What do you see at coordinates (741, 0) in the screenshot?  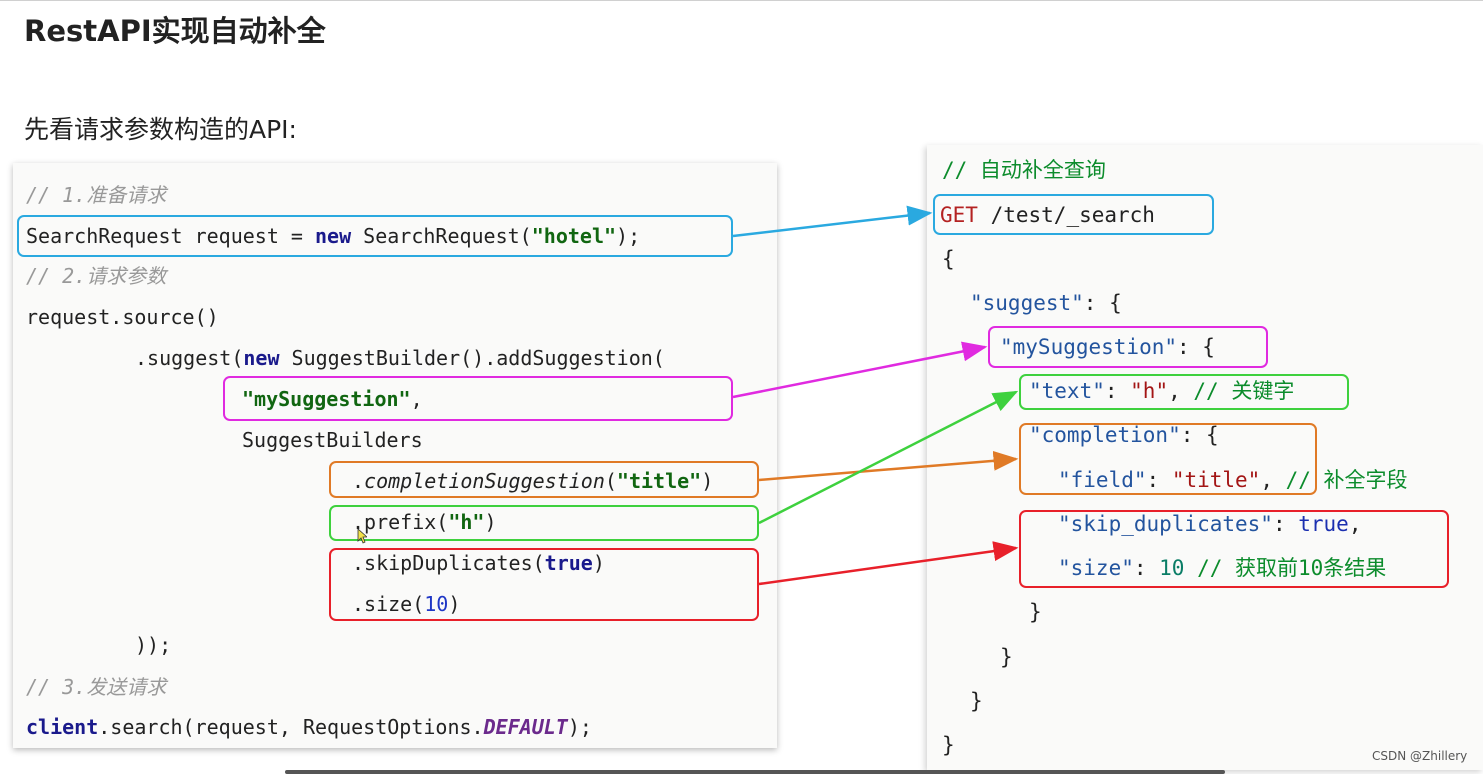 I see `top-border` at bounding box center [741, 0].